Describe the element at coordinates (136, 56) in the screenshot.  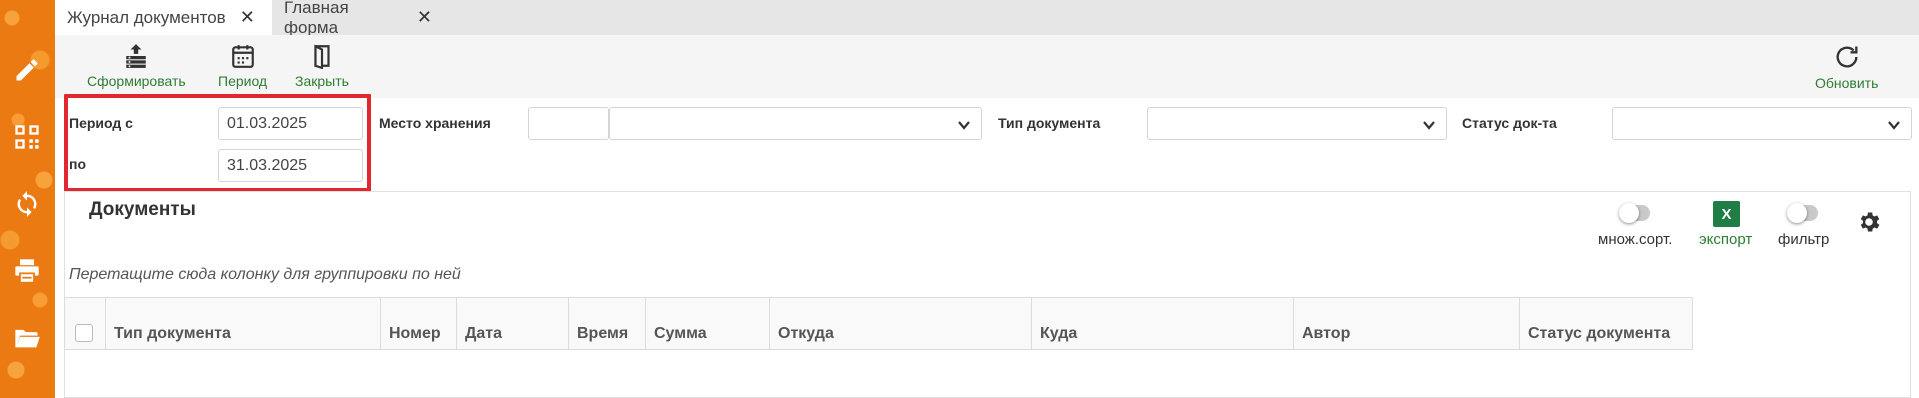
I see `upload-stack-icon` at that location.